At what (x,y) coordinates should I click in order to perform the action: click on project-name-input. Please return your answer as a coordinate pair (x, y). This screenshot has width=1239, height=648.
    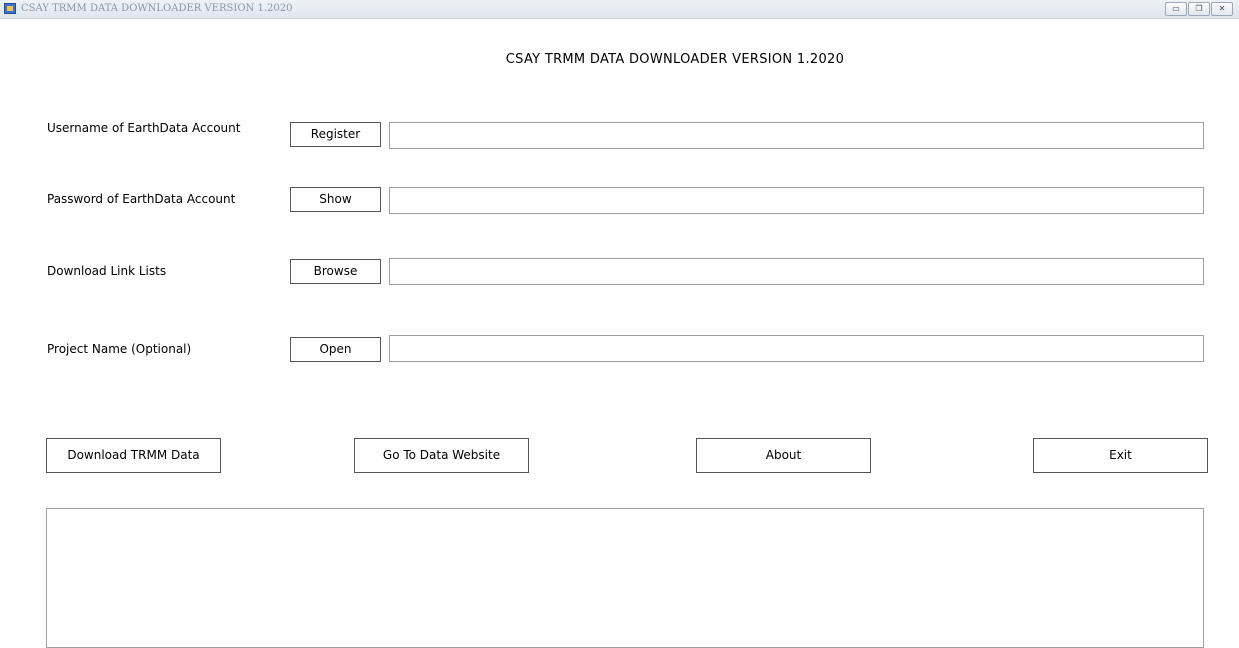
    Looking at the image, I should click on (796, 348).